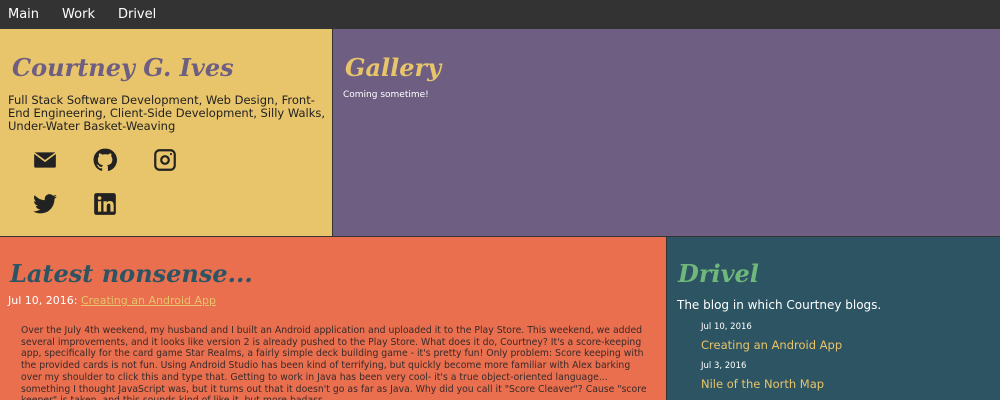 This screenshot has height=400, width=1000. I want to click on drivel-lead: The blog in which Courtney blogs., so click(779, 305).